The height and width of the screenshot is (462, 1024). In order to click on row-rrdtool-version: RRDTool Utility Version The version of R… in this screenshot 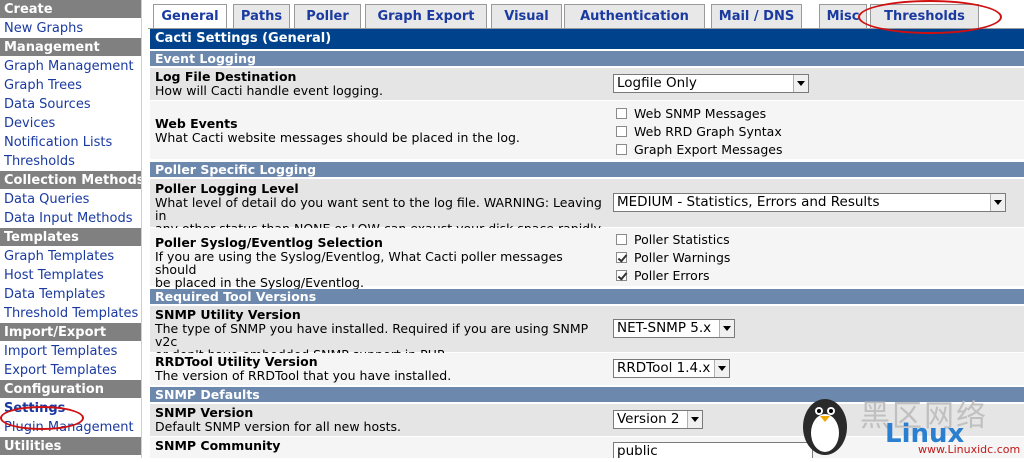, I will do `click(587, 369)`.